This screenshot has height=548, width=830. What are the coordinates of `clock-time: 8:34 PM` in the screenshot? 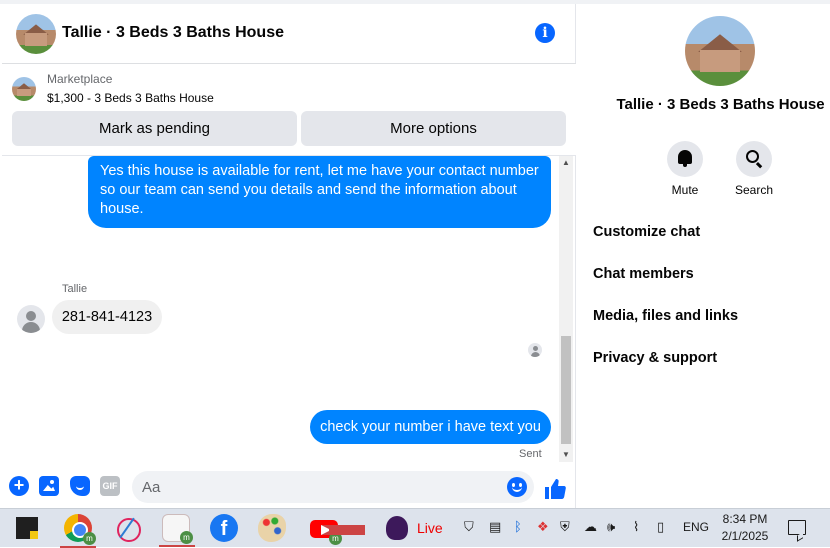 It's located at (745, 519).